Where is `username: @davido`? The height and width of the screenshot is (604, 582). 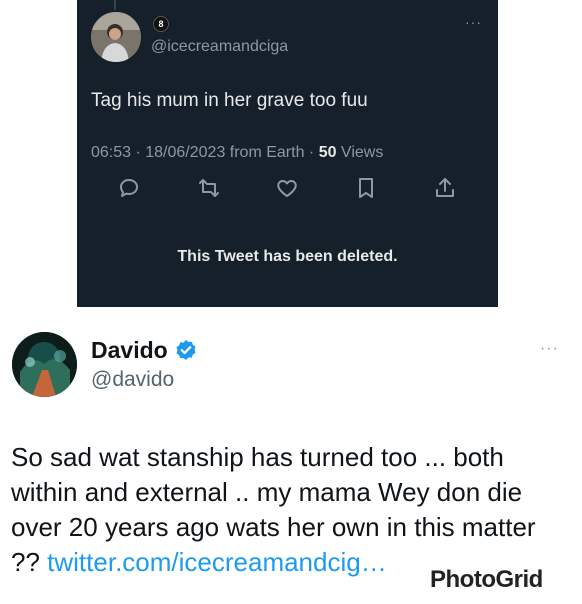
username: @davido is located at coordinates (132, 380).